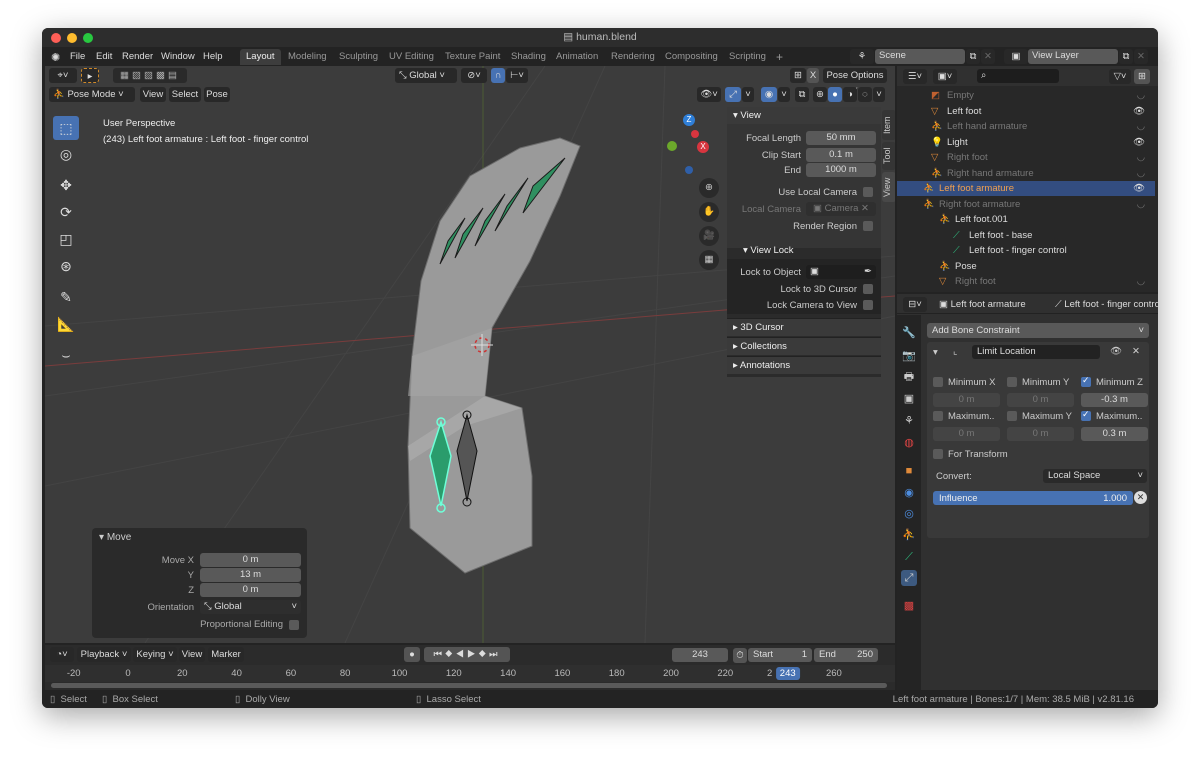 This screenshot has height=765, width=1200. I want to click on timeline-scrollbar, so click(469, 685).